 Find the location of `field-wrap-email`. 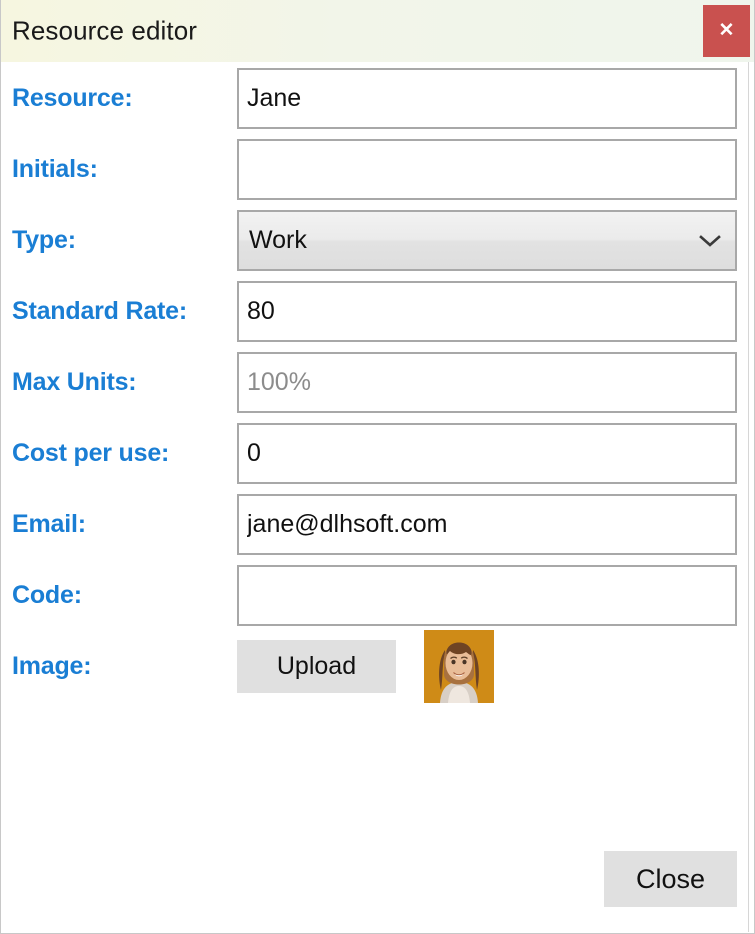

field-wrap-email is located at coordinates (487, 524).